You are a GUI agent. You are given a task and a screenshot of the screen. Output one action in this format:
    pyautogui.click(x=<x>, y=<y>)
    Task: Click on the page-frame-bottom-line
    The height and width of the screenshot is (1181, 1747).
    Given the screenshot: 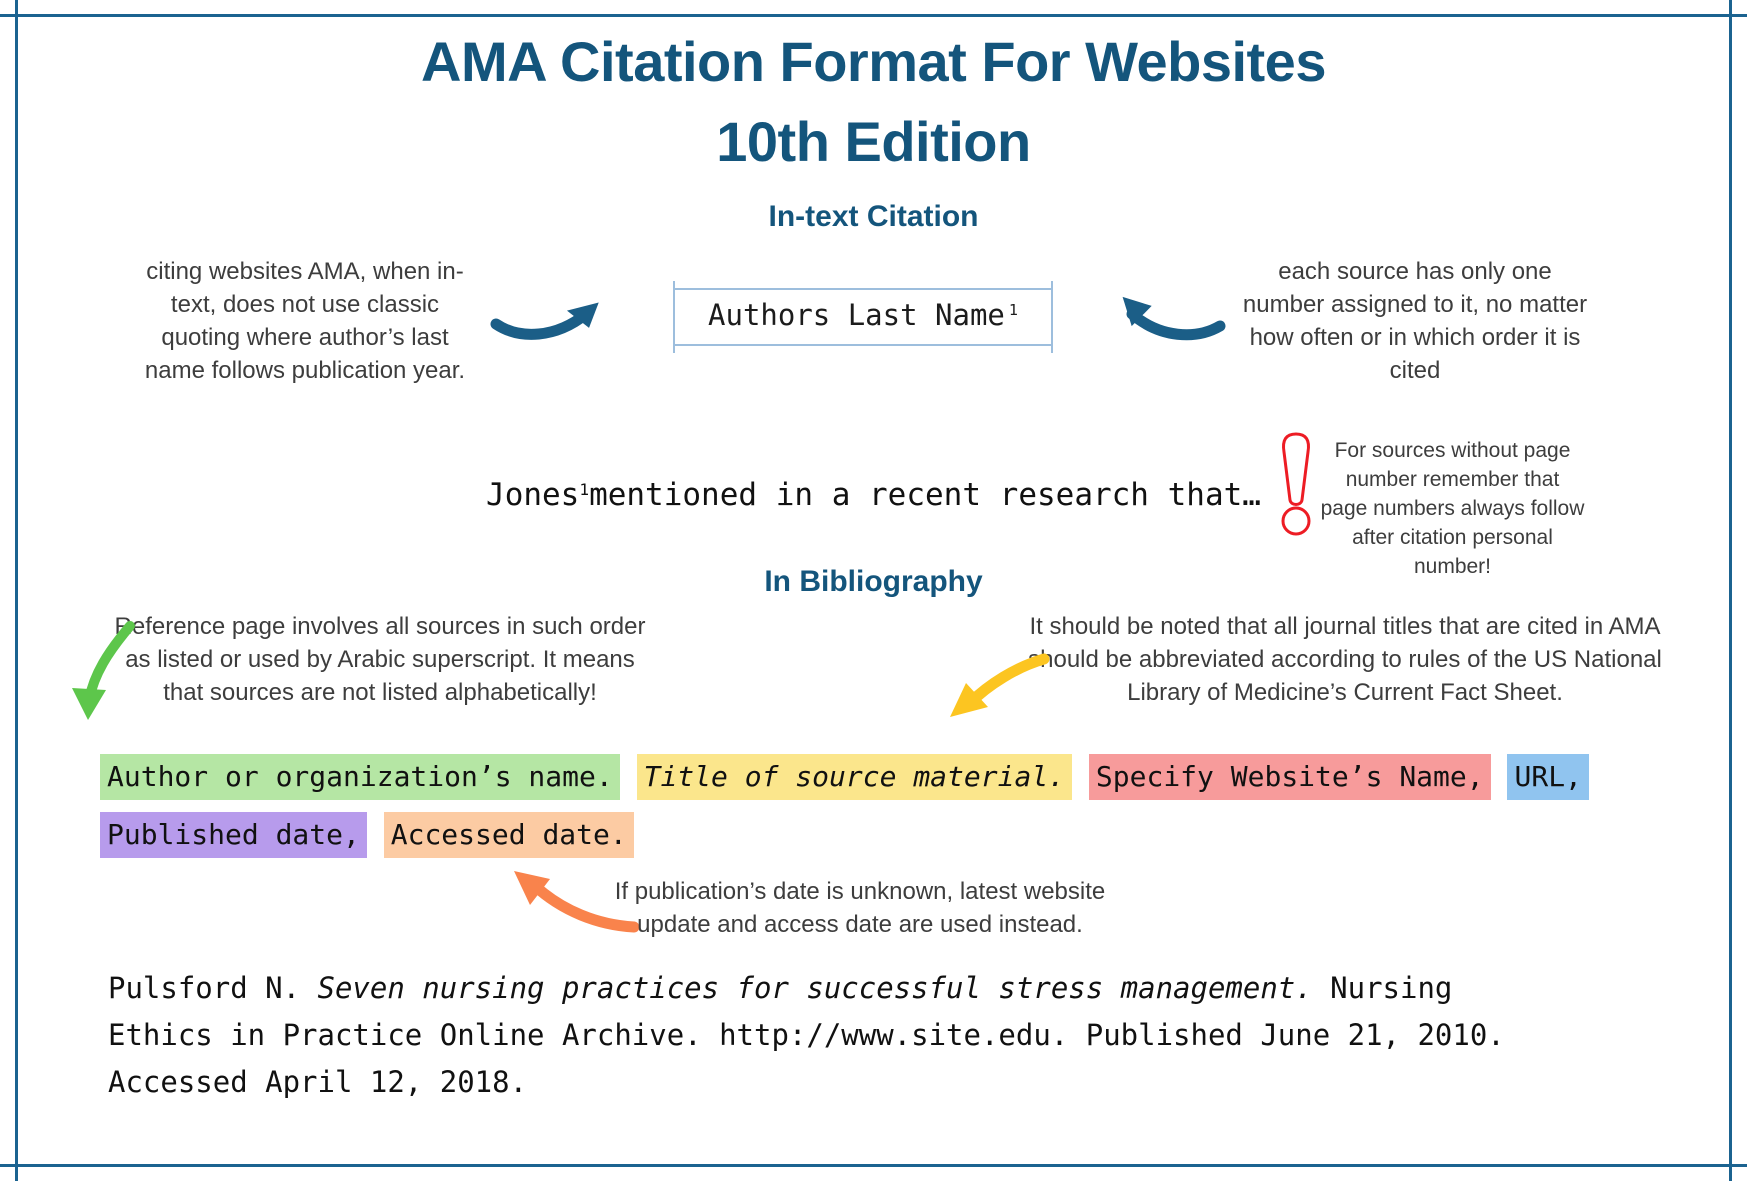 What is the action you would take?
    pyautogui.click(x=873, y=1165)
    